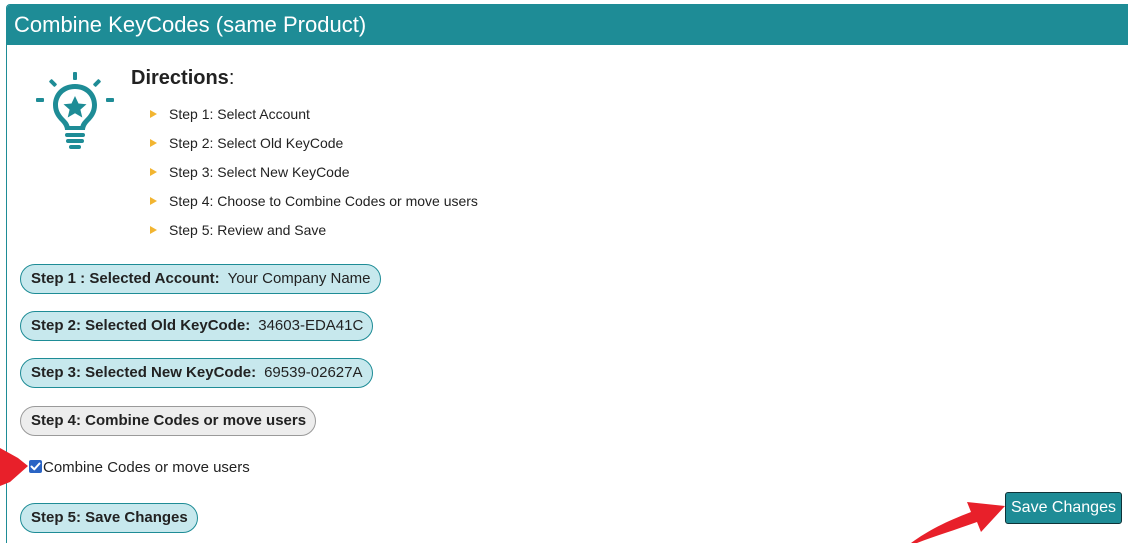 The height and width of the screenshot is (543, 1128). Describe the element at coordinates (125, 278) in the screenshot. I see `step1-label: Step 1 : Selected Account:` at that location.